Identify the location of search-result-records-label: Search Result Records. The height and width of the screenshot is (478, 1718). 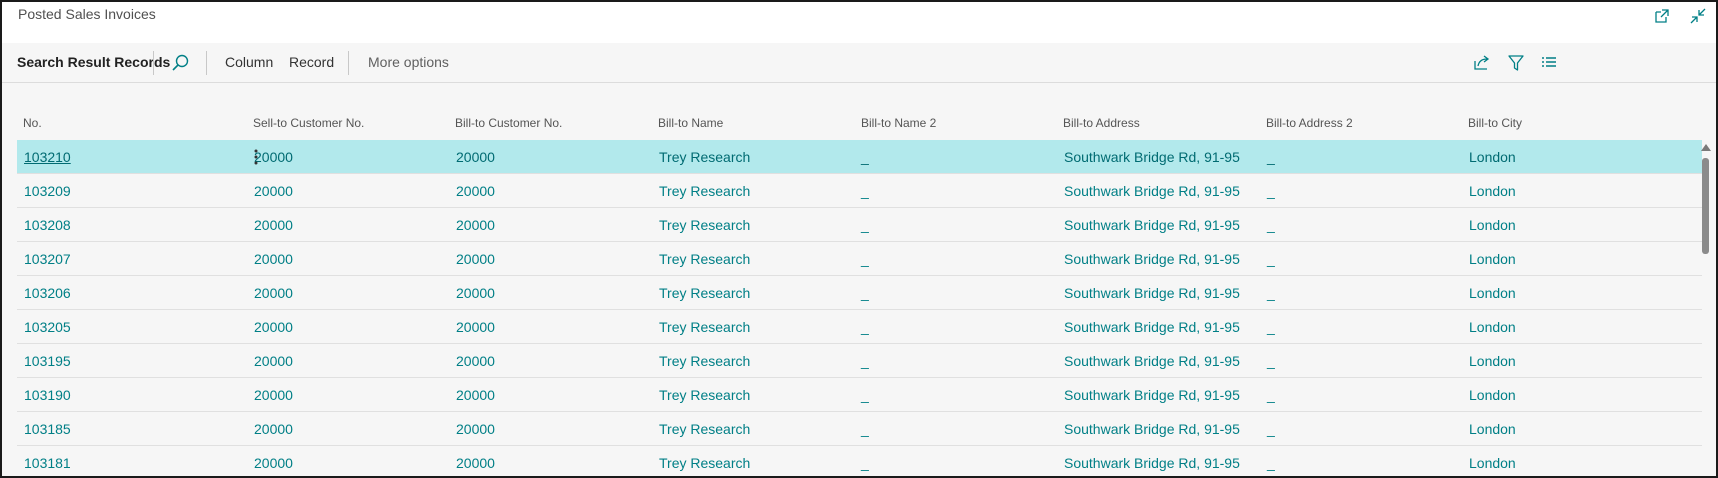
(94, 62).